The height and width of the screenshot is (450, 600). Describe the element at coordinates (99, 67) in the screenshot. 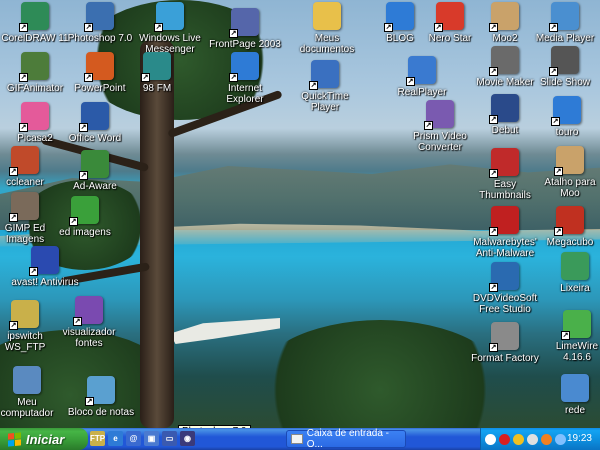

I see `powerpoint-icon: ↗` at that location.